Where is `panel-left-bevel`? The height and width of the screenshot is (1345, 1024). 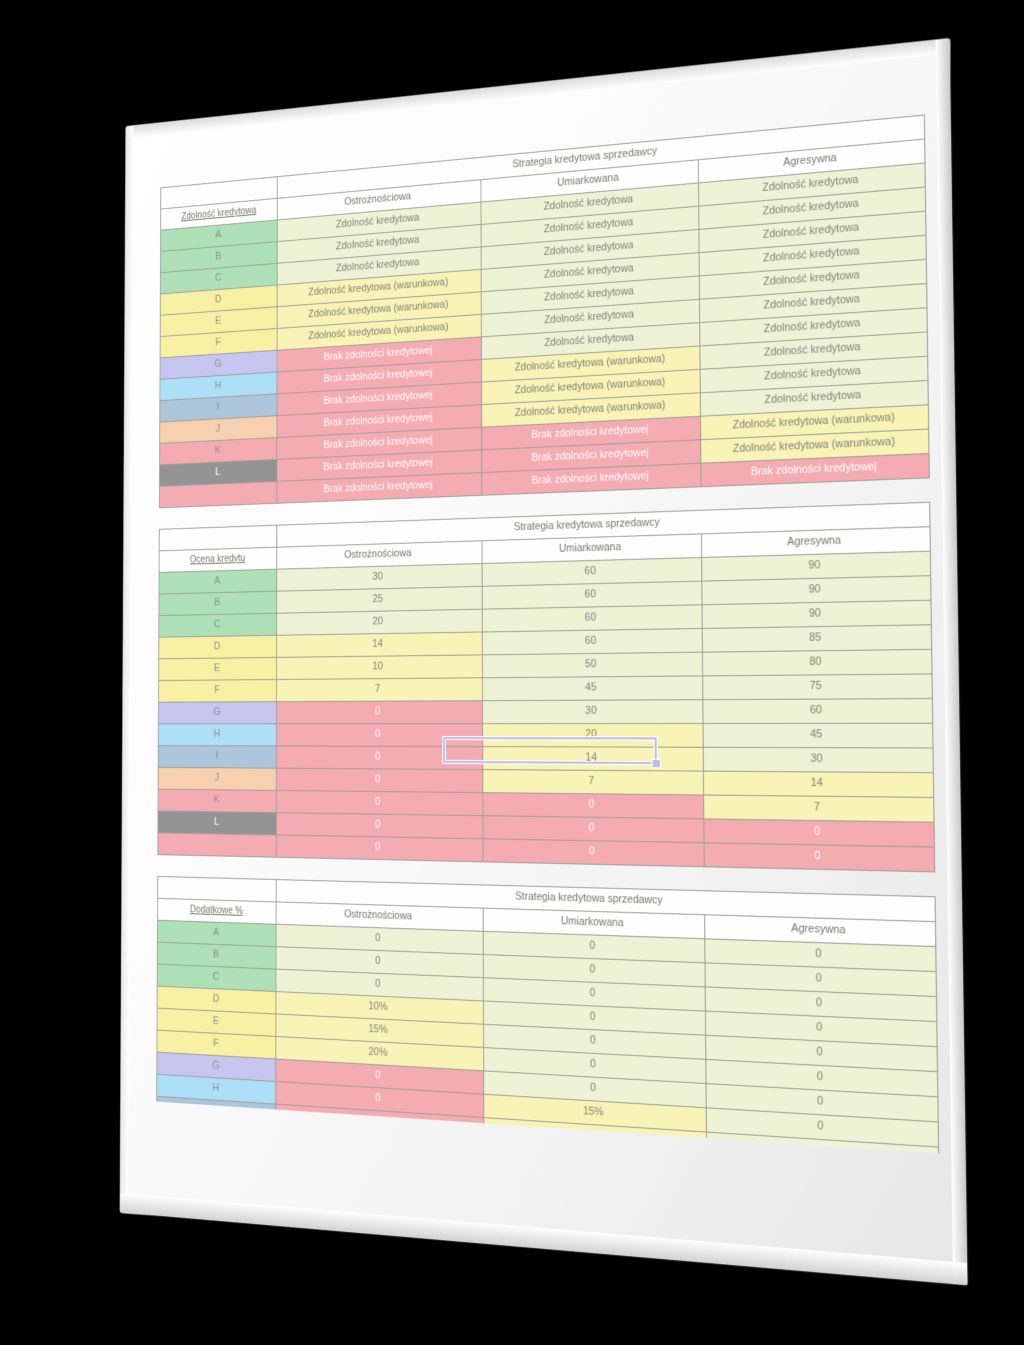 panel-left-bevel is located at coordinates (127, 669).